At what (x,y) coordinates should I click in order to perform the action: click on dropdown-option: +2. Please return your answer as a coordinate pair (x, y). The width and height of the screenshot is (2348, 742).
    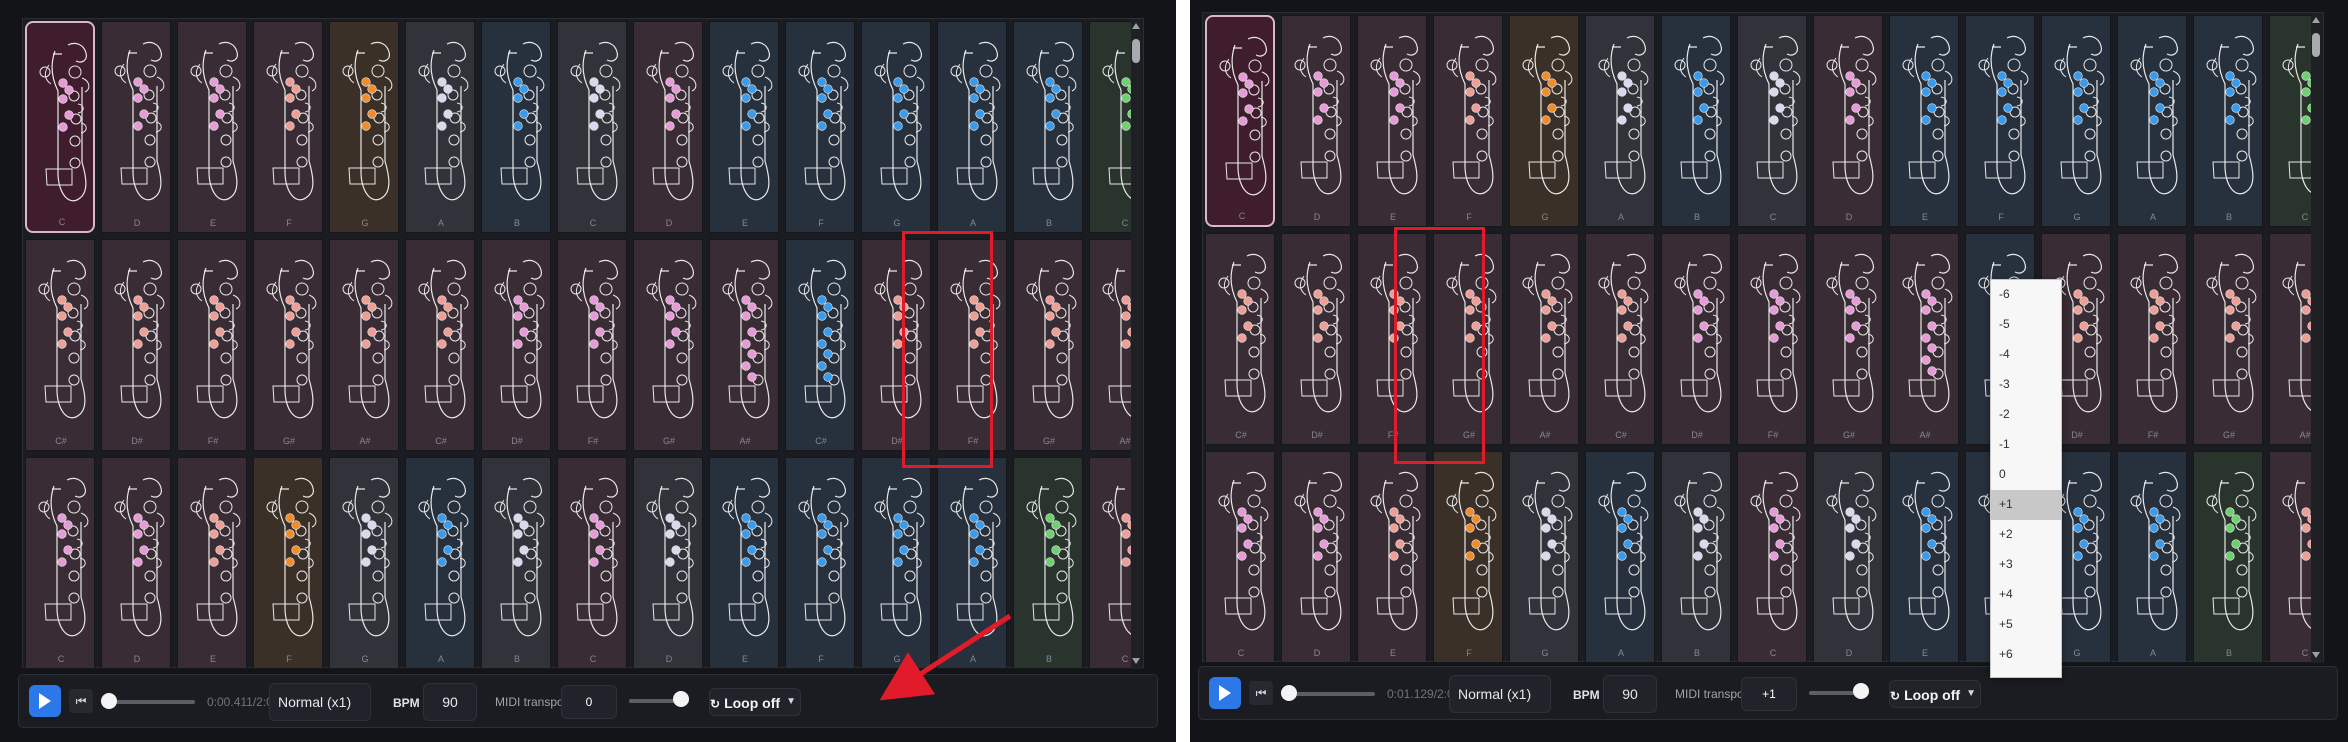
    Looking at the image, I should click on (2026, 535).